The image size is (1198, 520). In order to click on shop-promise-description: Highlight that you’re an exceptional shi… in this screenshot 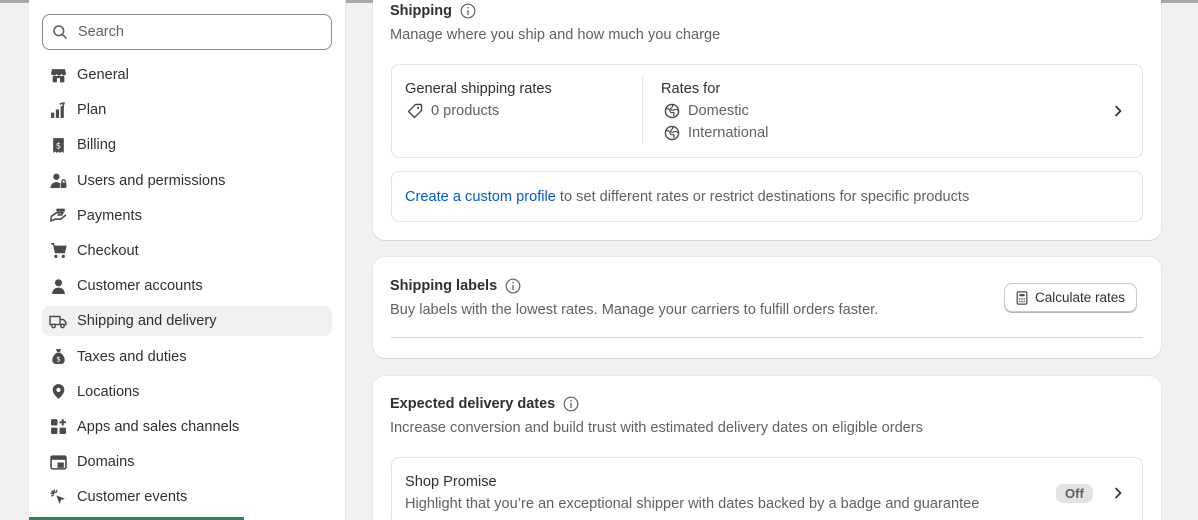, I will do `click(692, 504)`.